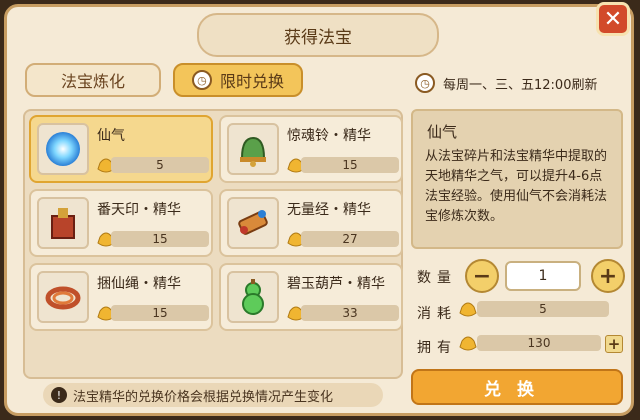  What do you see at coordinates (482, 276) in the screenshot?
I see `quantity-minus-button: −` at bounding box center [482, 276].